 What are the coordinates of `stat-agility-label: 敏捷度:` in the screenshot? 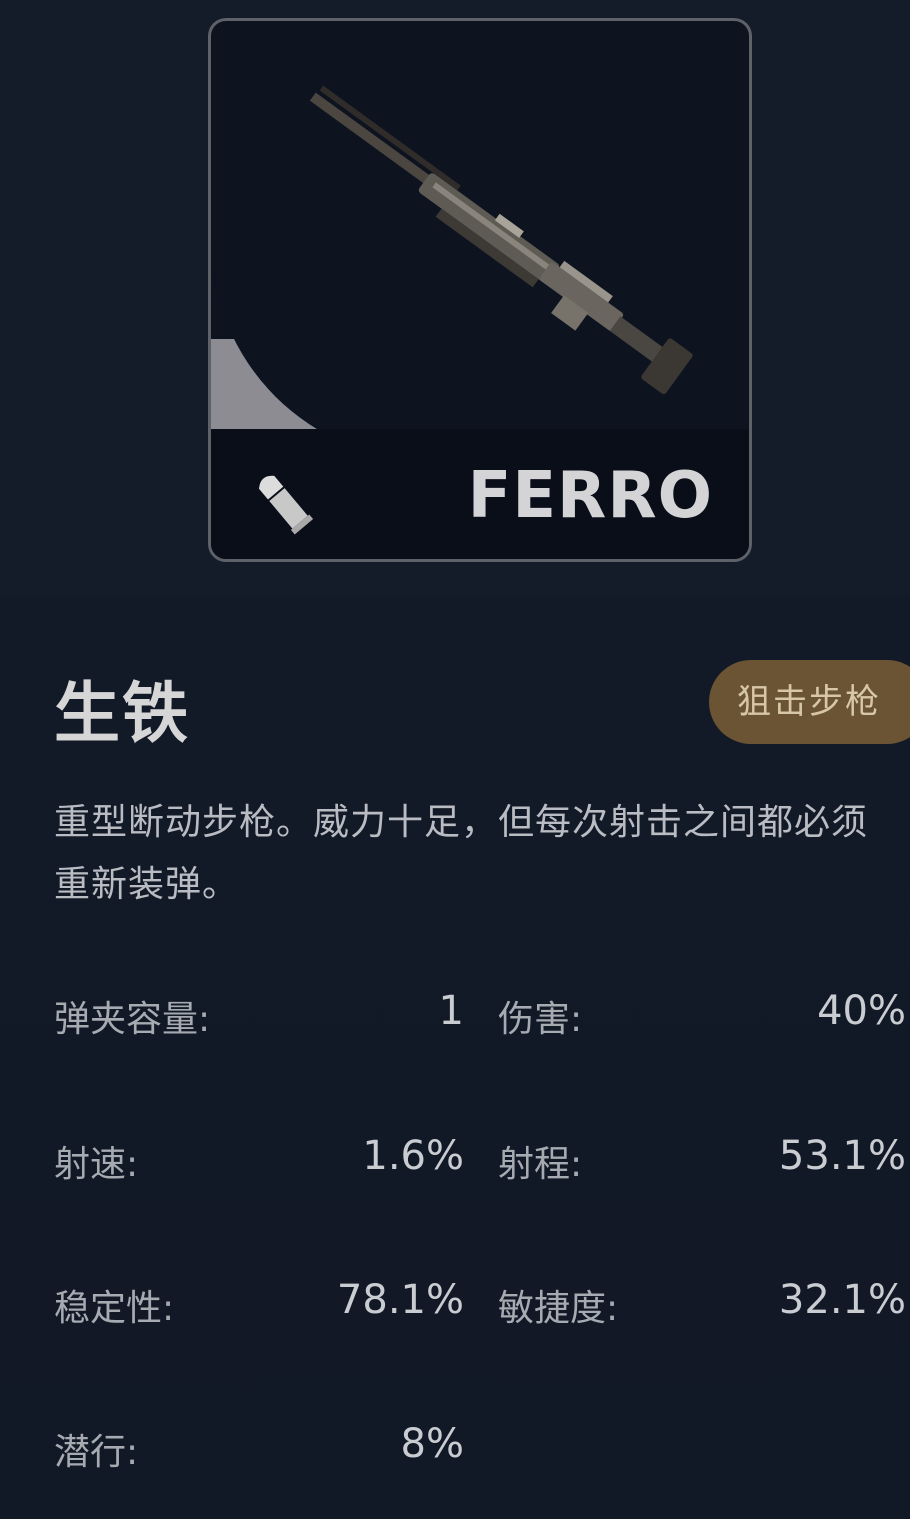 It's located at (558, 1308).